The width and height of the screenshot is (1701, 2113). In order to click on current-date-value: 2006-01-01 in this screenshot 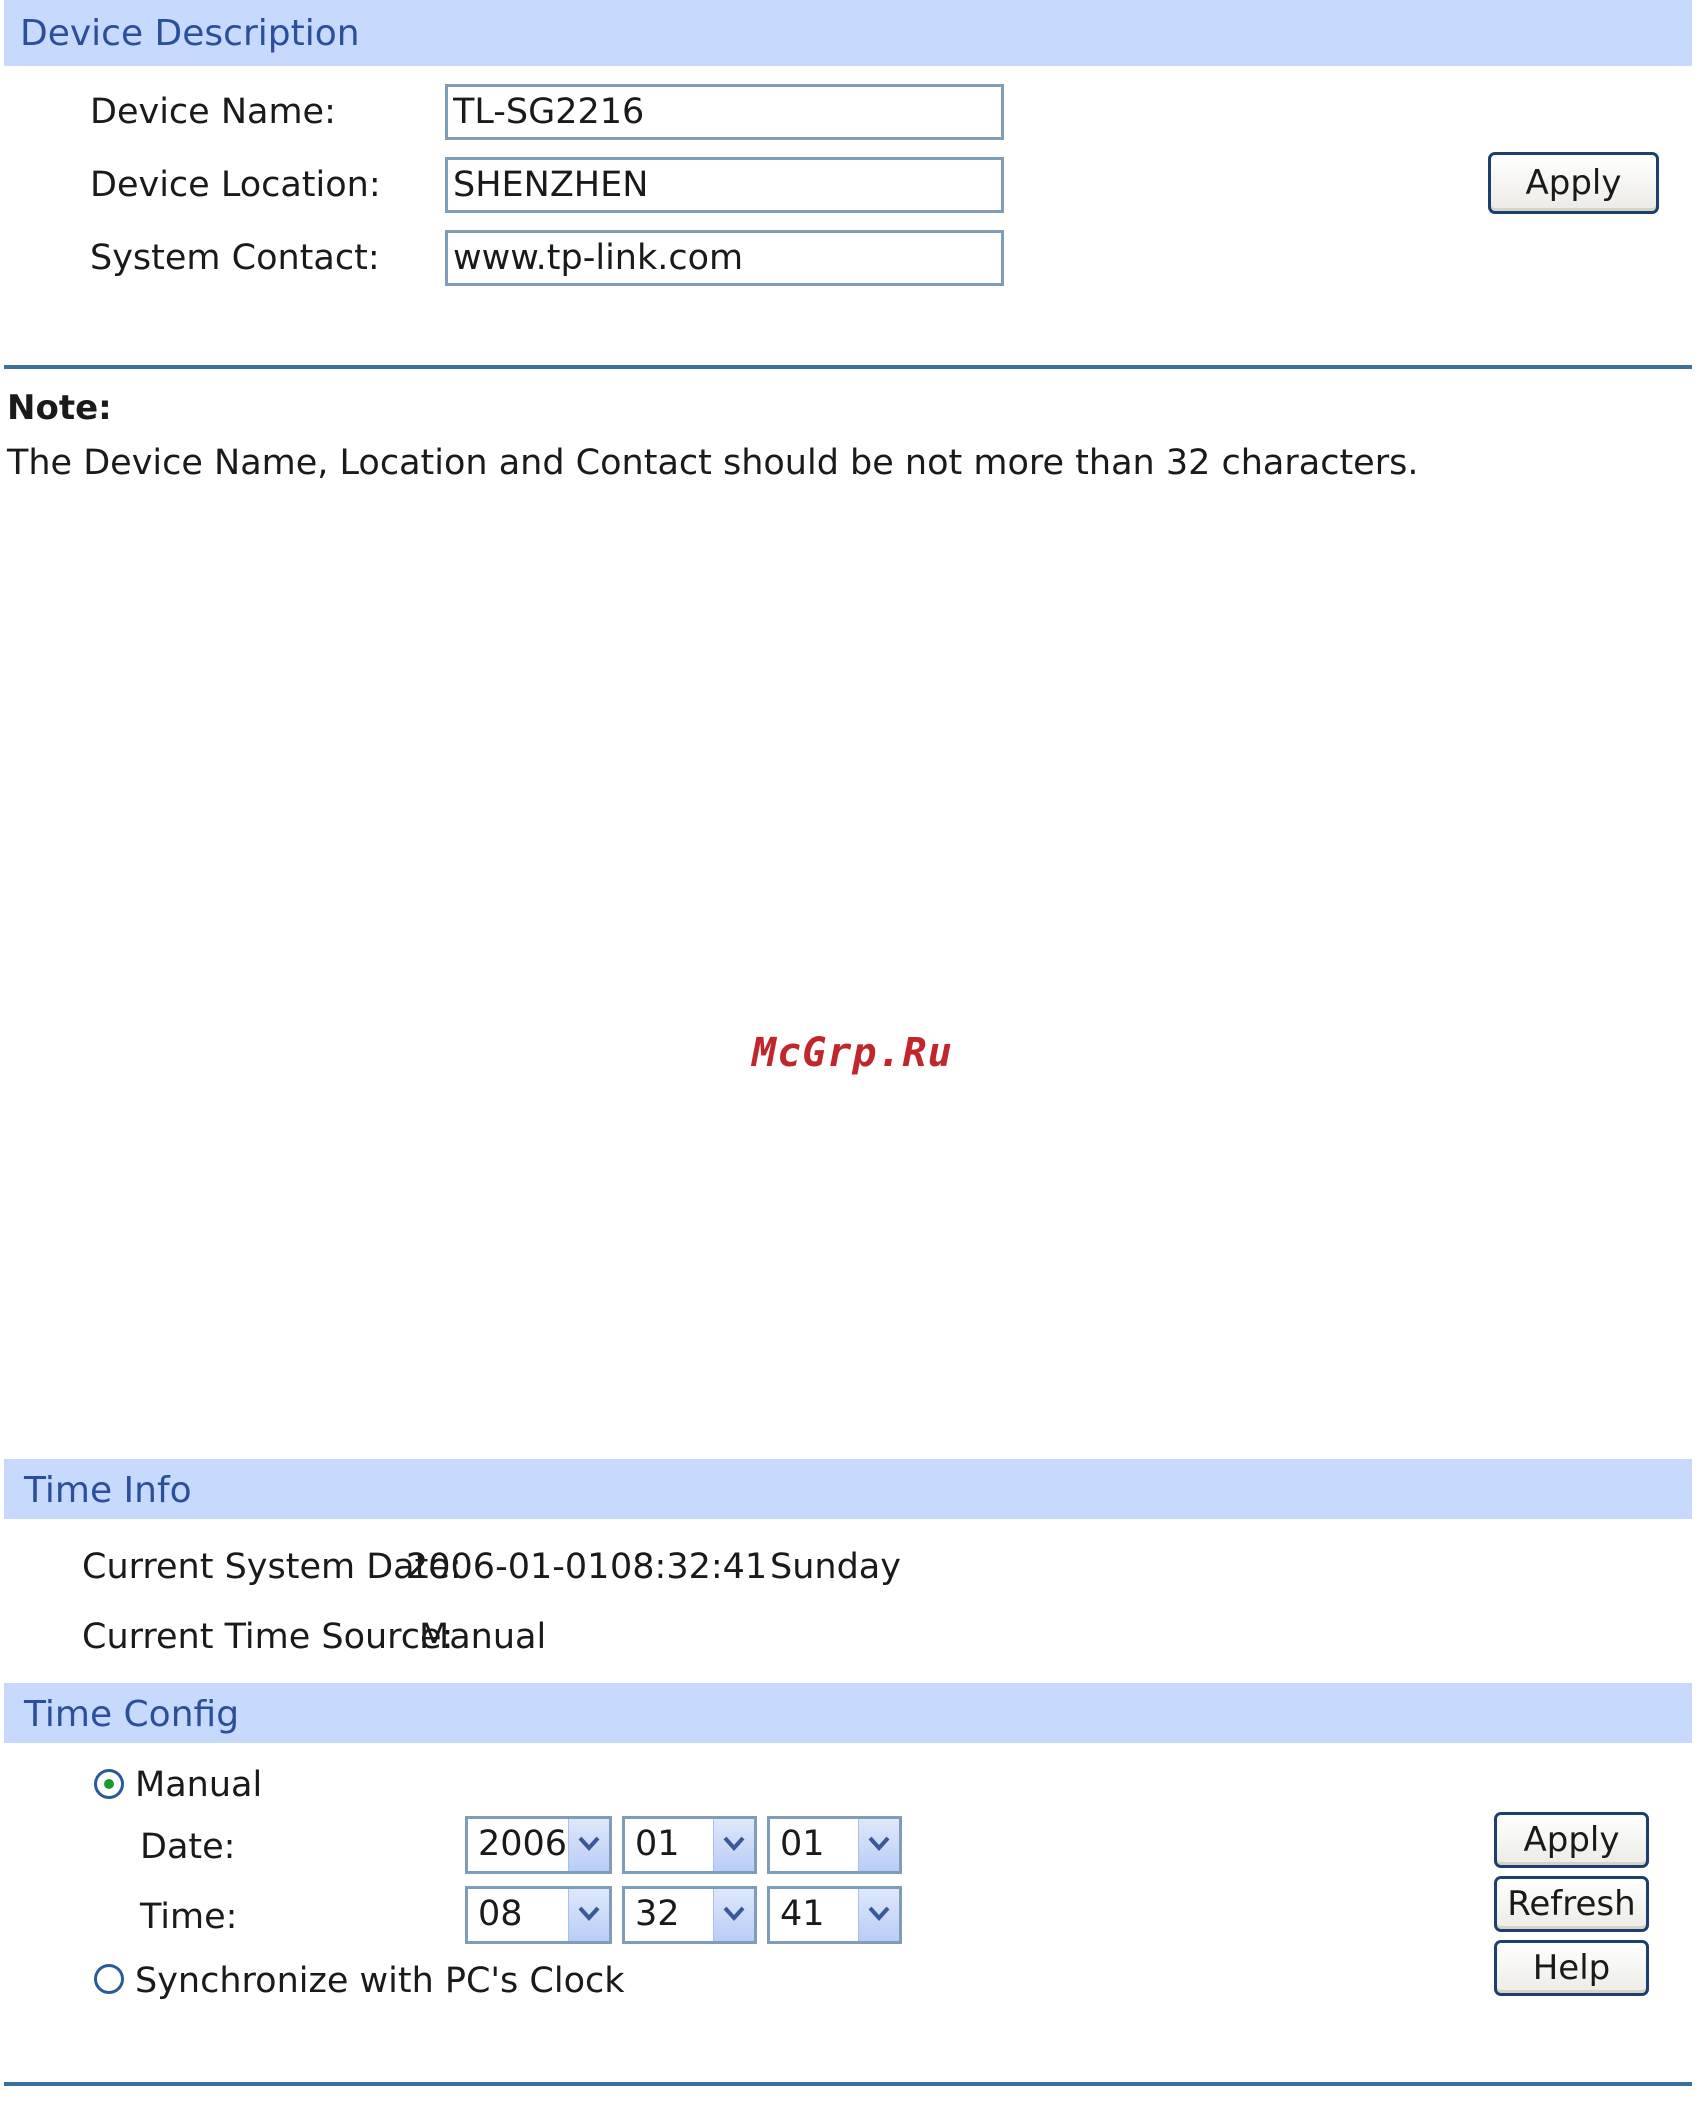, I will do `click(508, 1567)`.